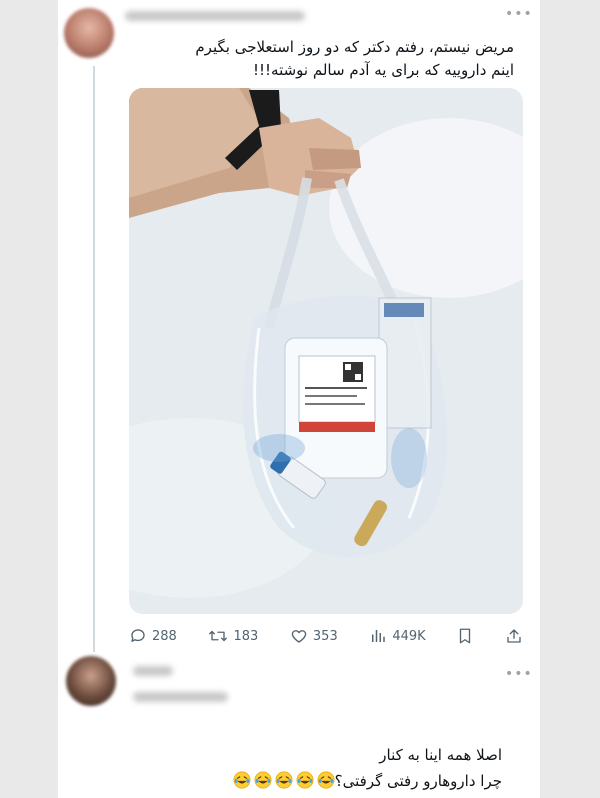 The height and width of the screenshot is (798, 600). I want to click on views-action: 449K, so click(397, 636).